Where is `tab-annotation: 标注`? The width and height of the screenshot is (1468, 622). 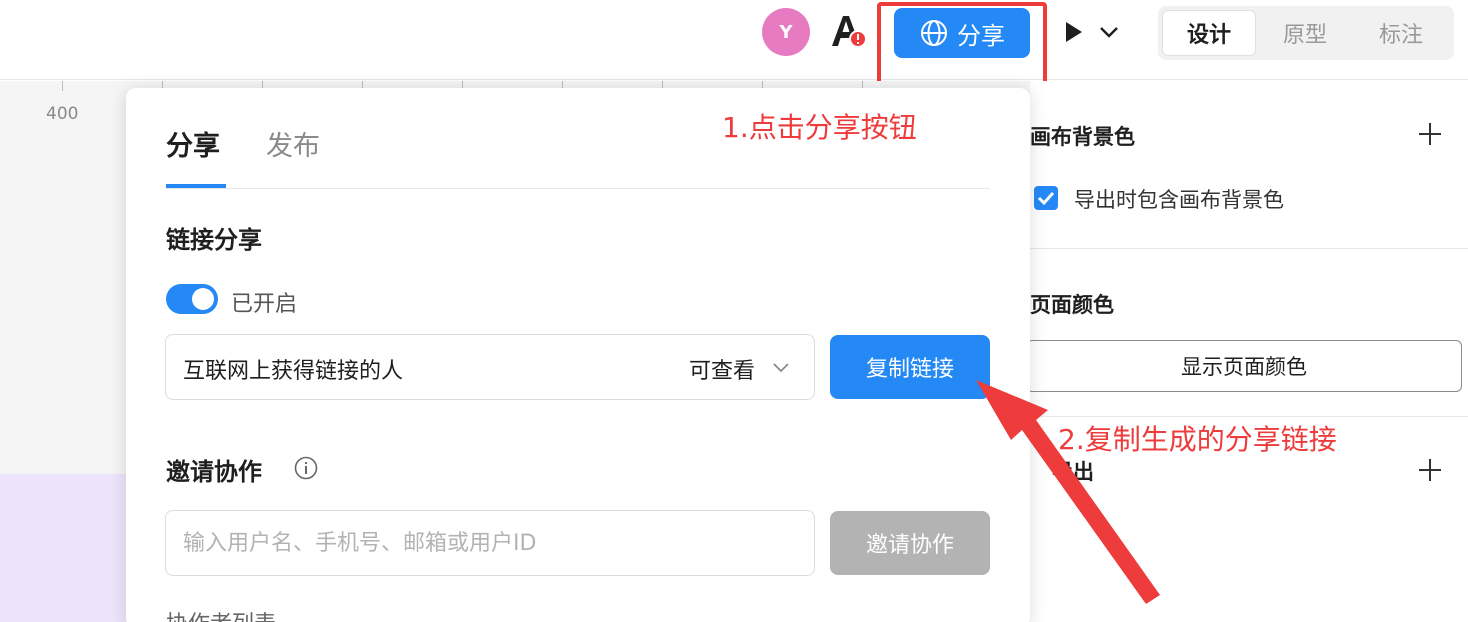
tab-annotation: 标注 is located at coordinates (1401, 33).